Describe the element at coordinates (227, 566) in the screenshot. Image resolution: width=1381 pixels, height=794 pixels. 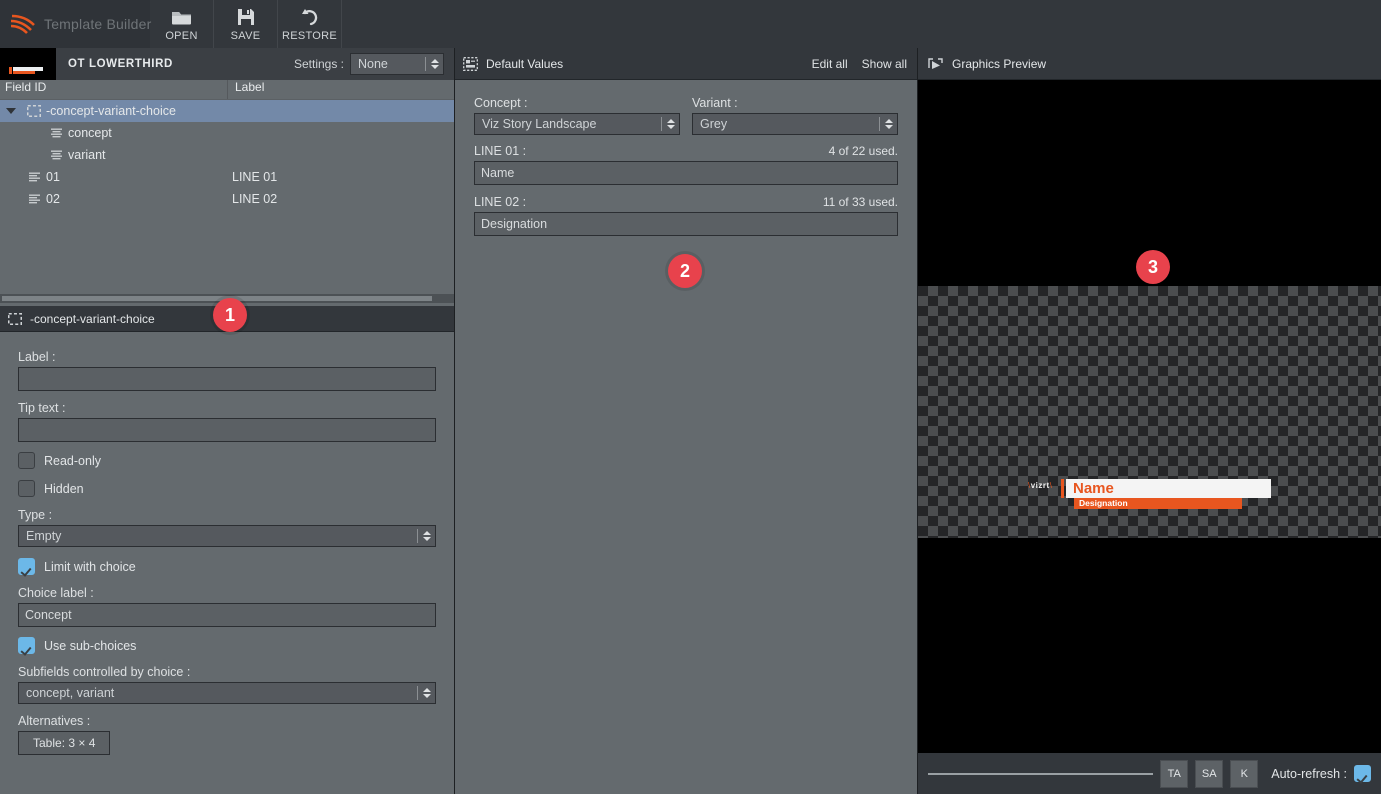
I see `limit-with-choice-row: Limit with choice` at that location.